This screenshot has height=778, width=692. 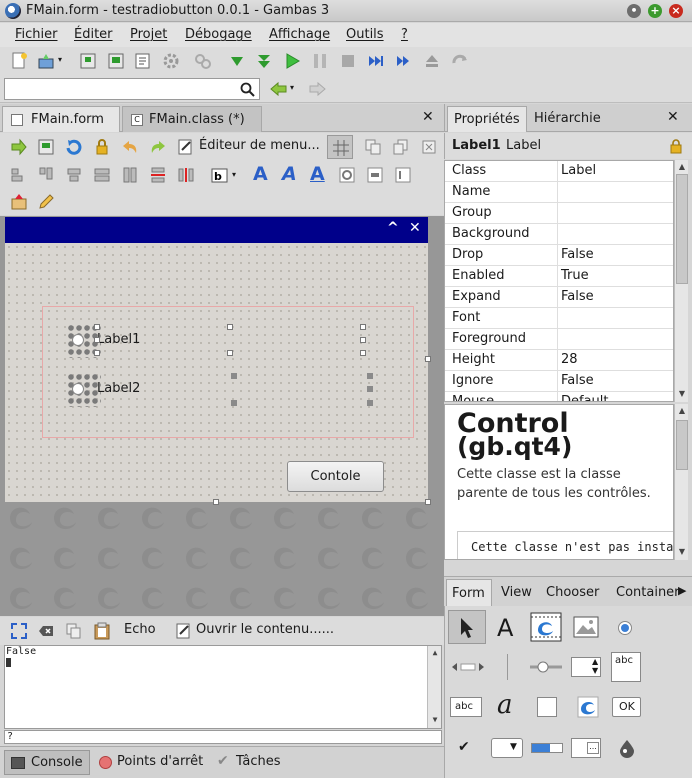 I want to click on radiobutton-tool-icon, so click(x=625, y=628).